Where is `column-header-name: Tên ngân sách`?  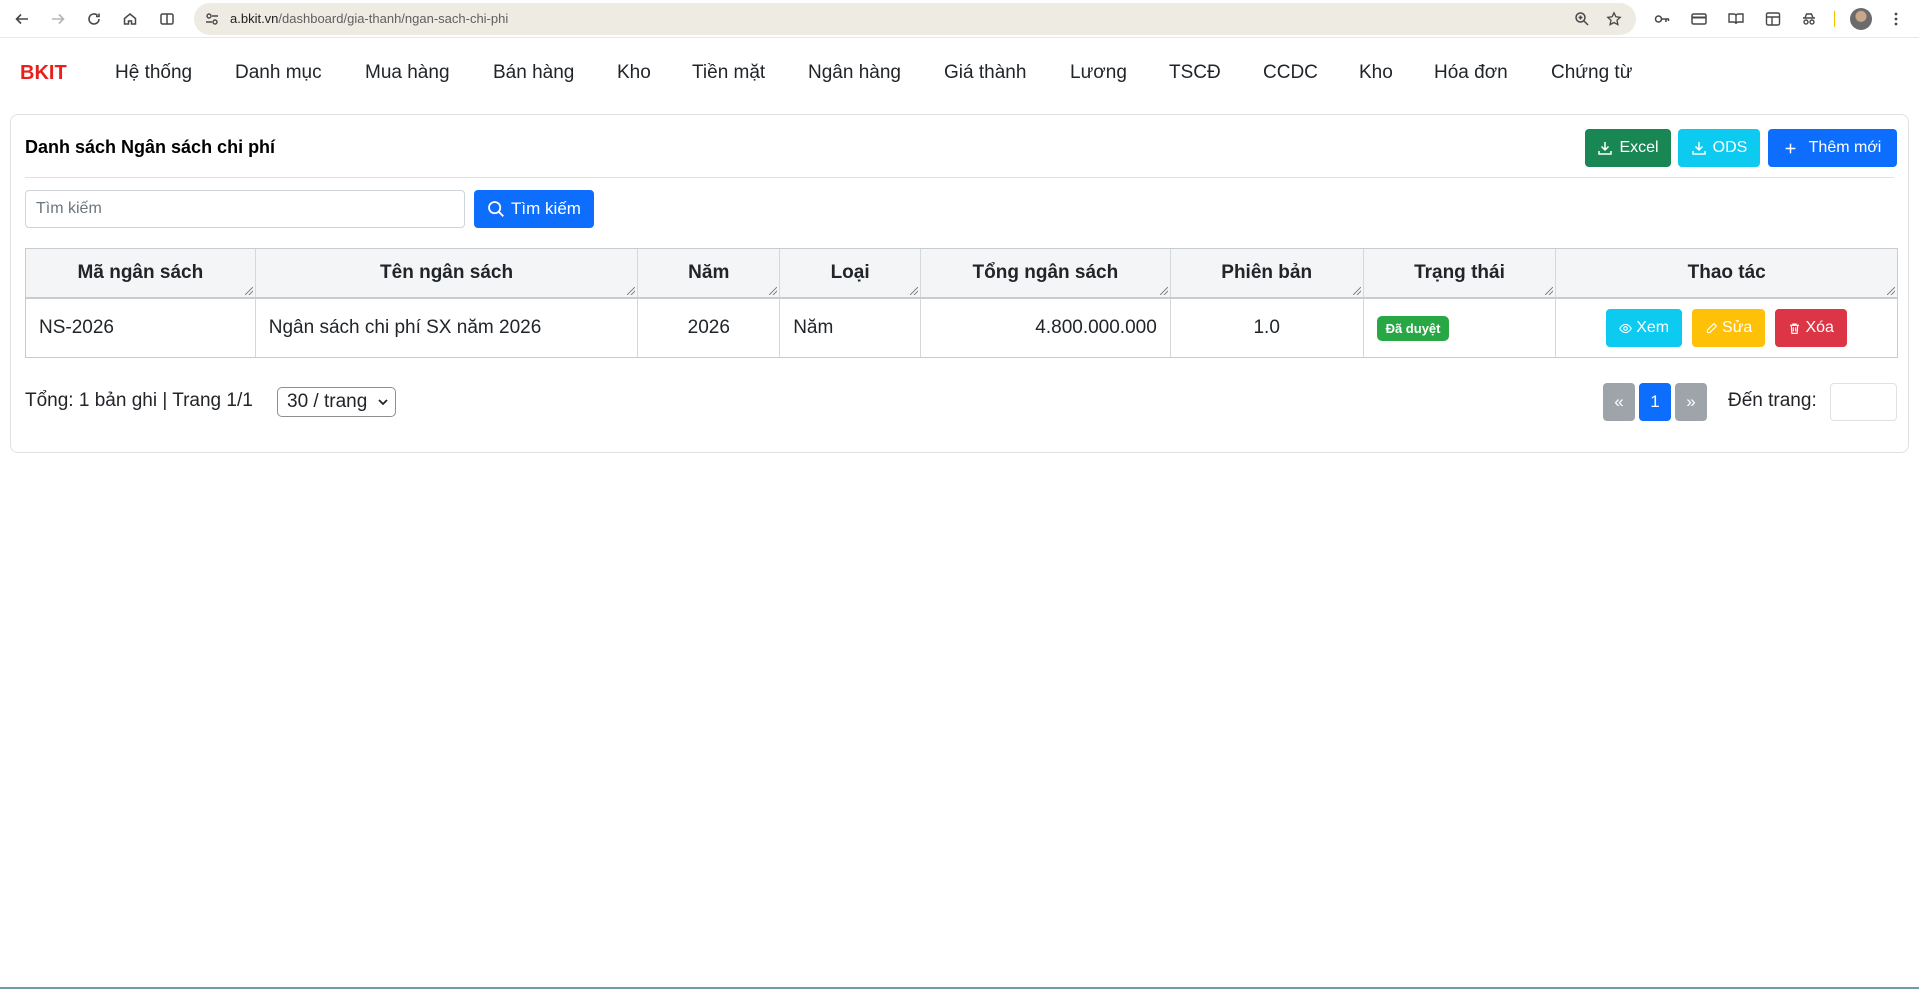 column-header-name: Tên ngân sách is located at coordinates (447, 273).